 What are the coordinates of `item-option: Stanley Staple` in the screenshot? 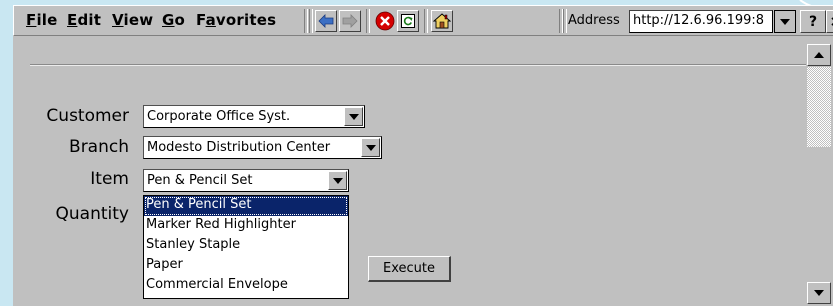 It's located at (246, 246).